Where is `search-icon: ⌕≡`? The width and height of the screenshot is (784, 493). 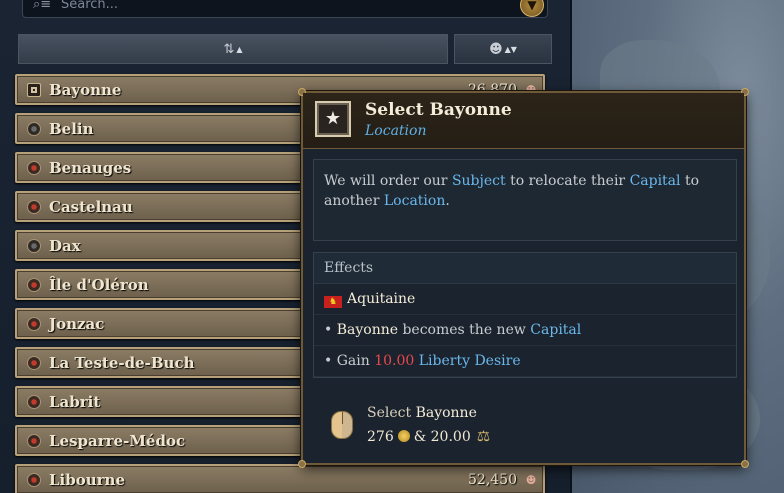 search-icon: ⌕≡ is located at coordinates (42, 6).